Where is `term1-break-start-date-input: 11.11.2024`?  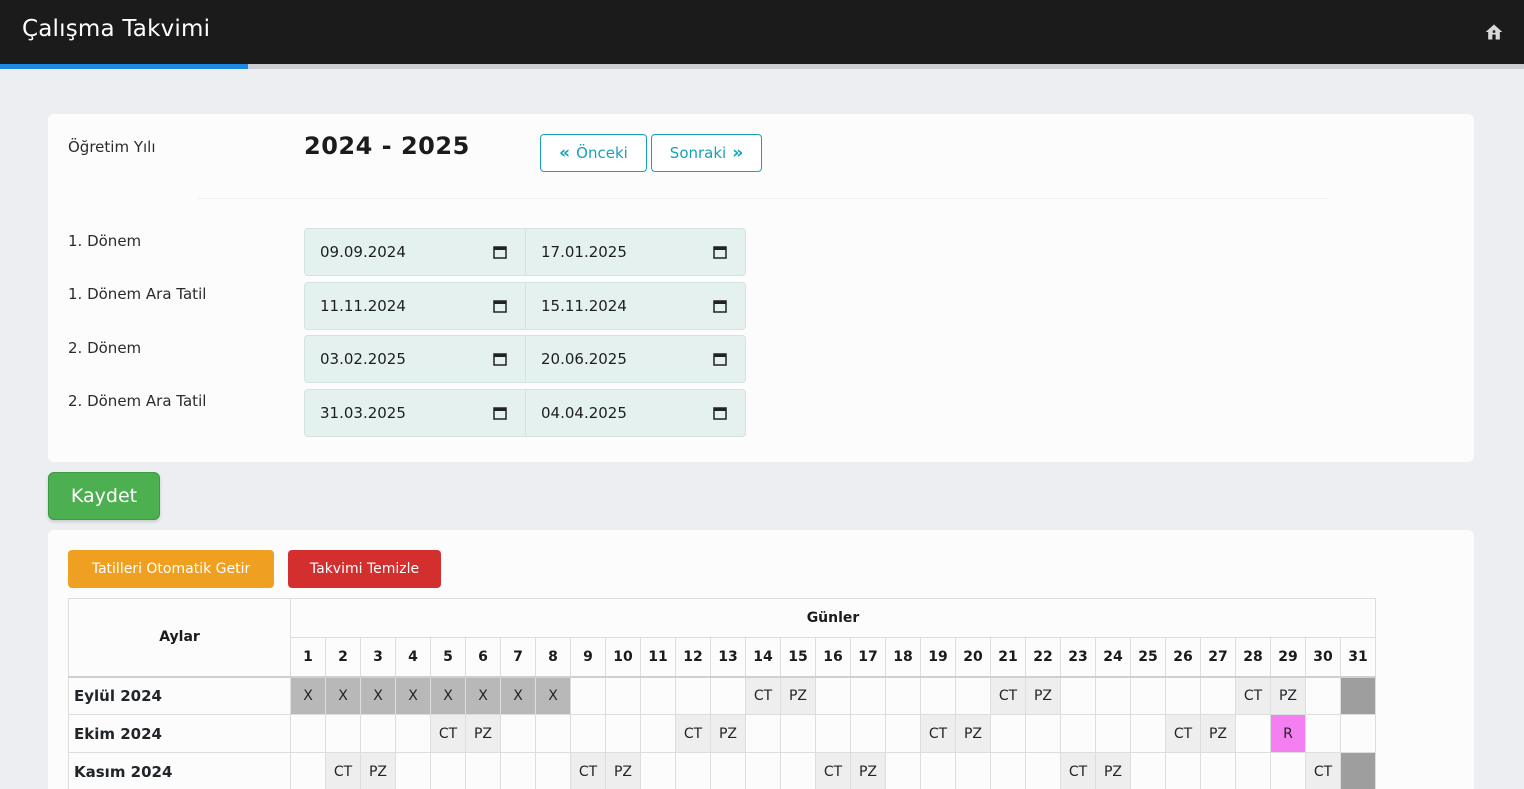
term1-break-start-date-input: 11.11.2024 is located at coordinates (415, 306).